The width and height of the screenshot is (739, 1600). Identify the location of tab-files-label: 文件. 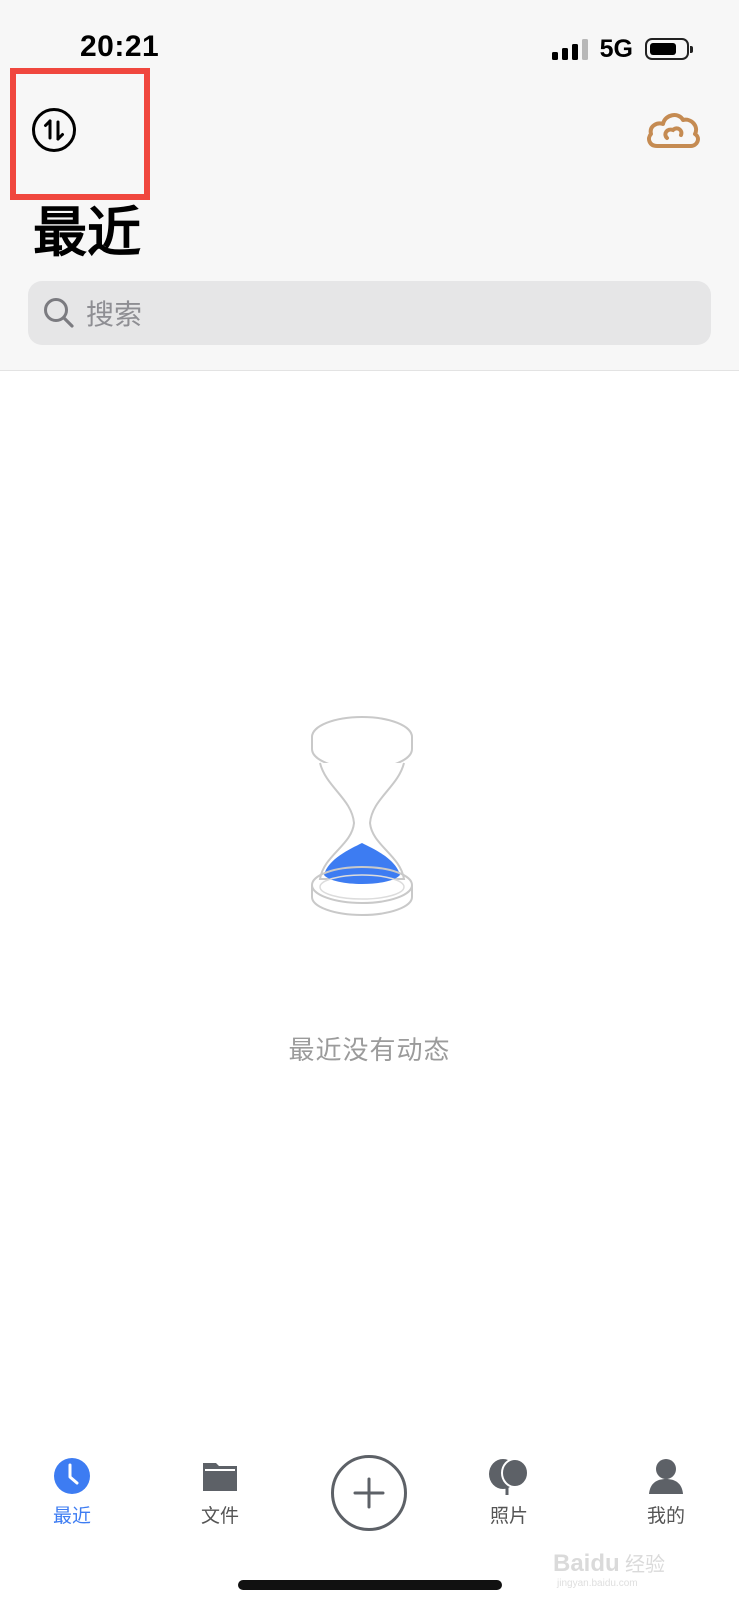
(219, 1516).